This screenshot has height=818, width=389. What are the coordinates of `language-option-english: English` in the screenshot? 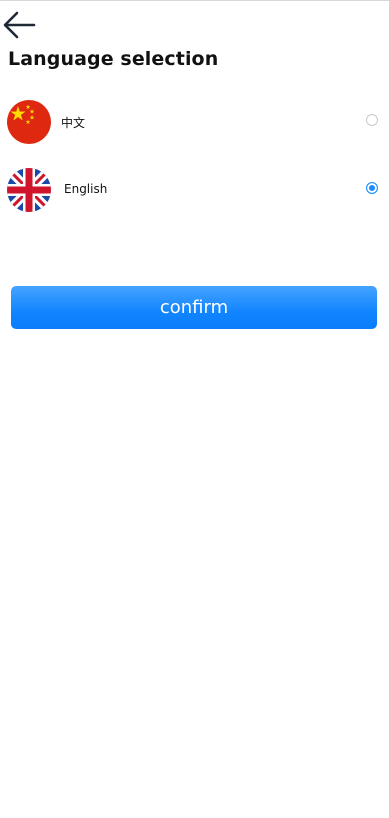 It's located at (194, 190).